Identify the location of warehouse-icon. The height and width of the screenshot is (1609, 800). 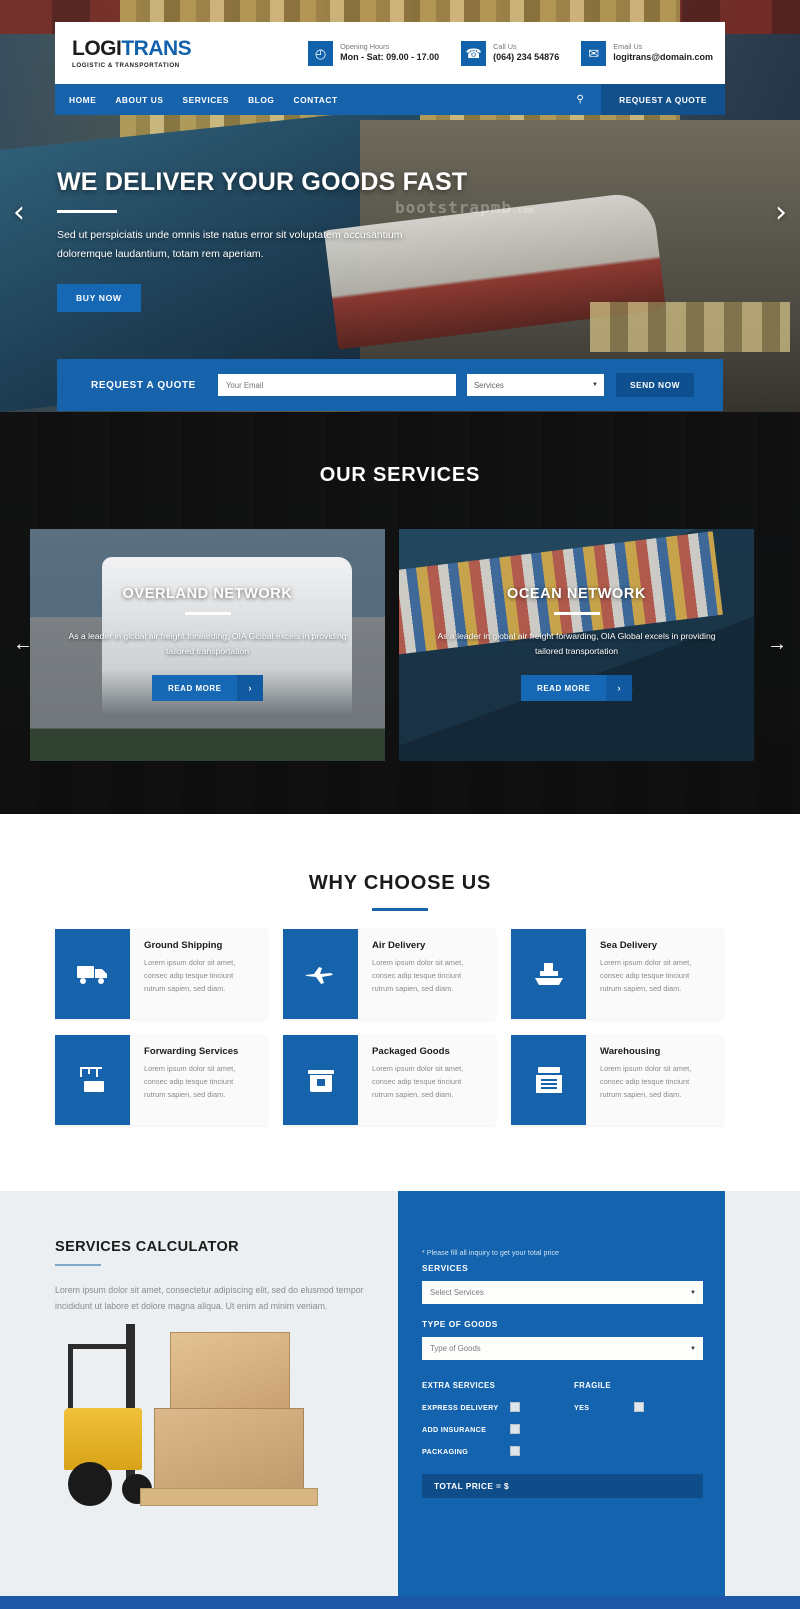
(548, 1080).